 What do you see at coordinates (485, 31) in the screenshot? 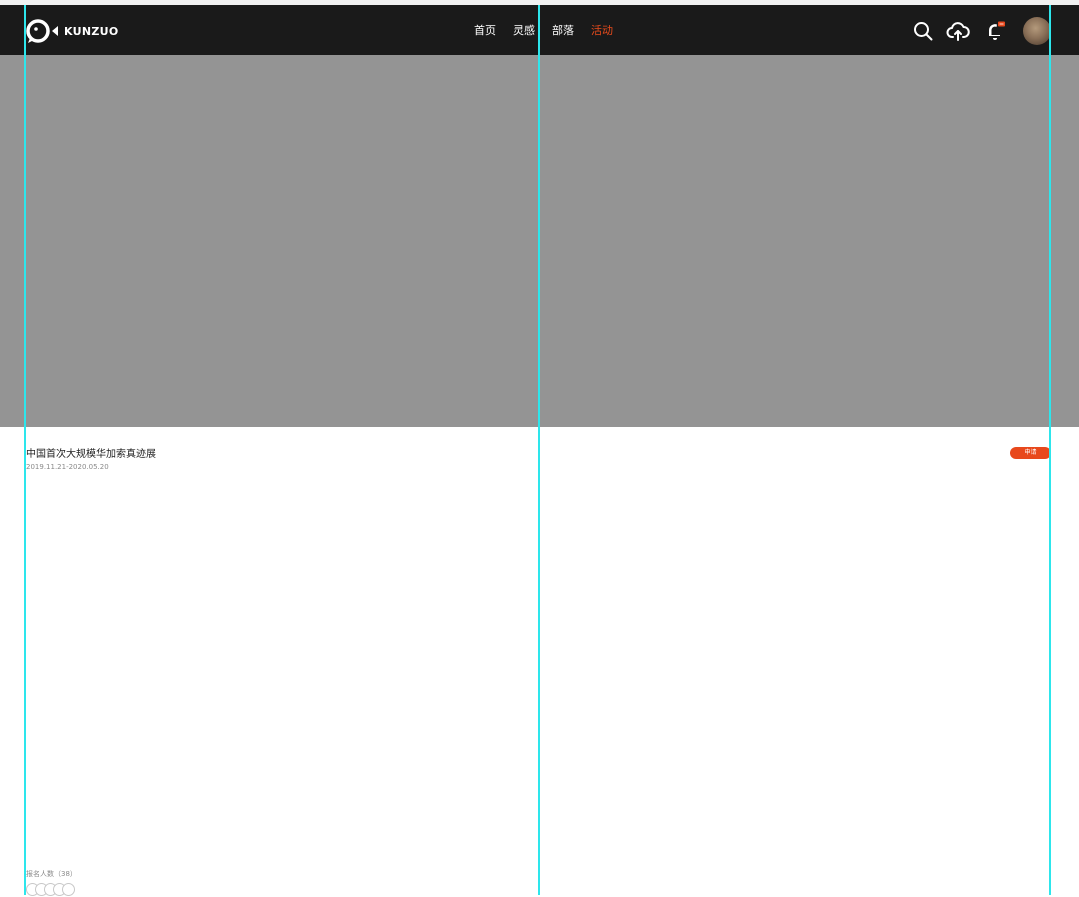
I see `nav-item-home: 首页` at bounding box center [485, 31].